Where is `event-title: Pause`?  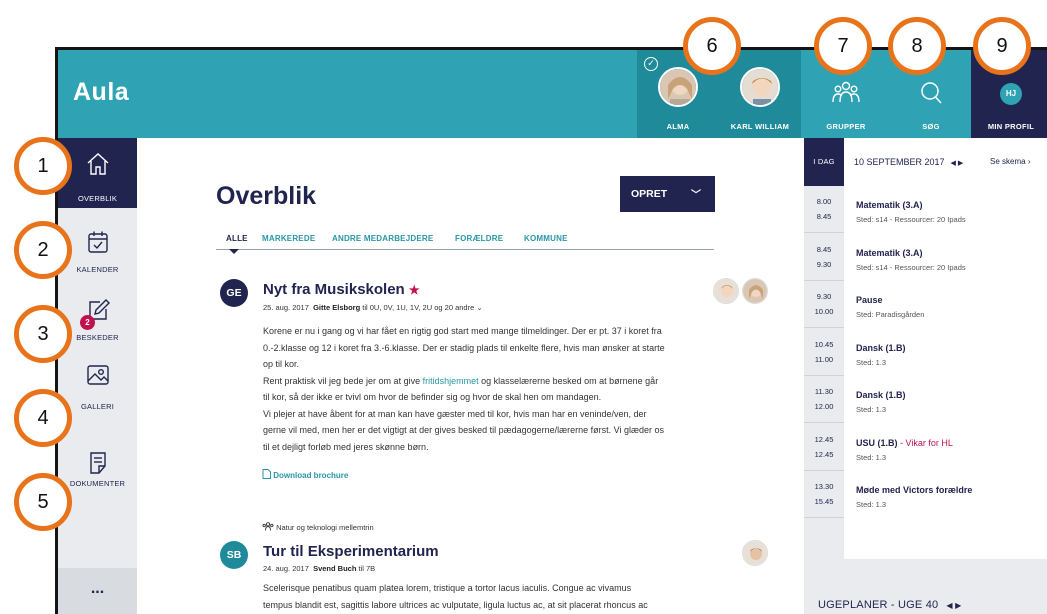
event-title: Pause is located at coordinates (869, 300).